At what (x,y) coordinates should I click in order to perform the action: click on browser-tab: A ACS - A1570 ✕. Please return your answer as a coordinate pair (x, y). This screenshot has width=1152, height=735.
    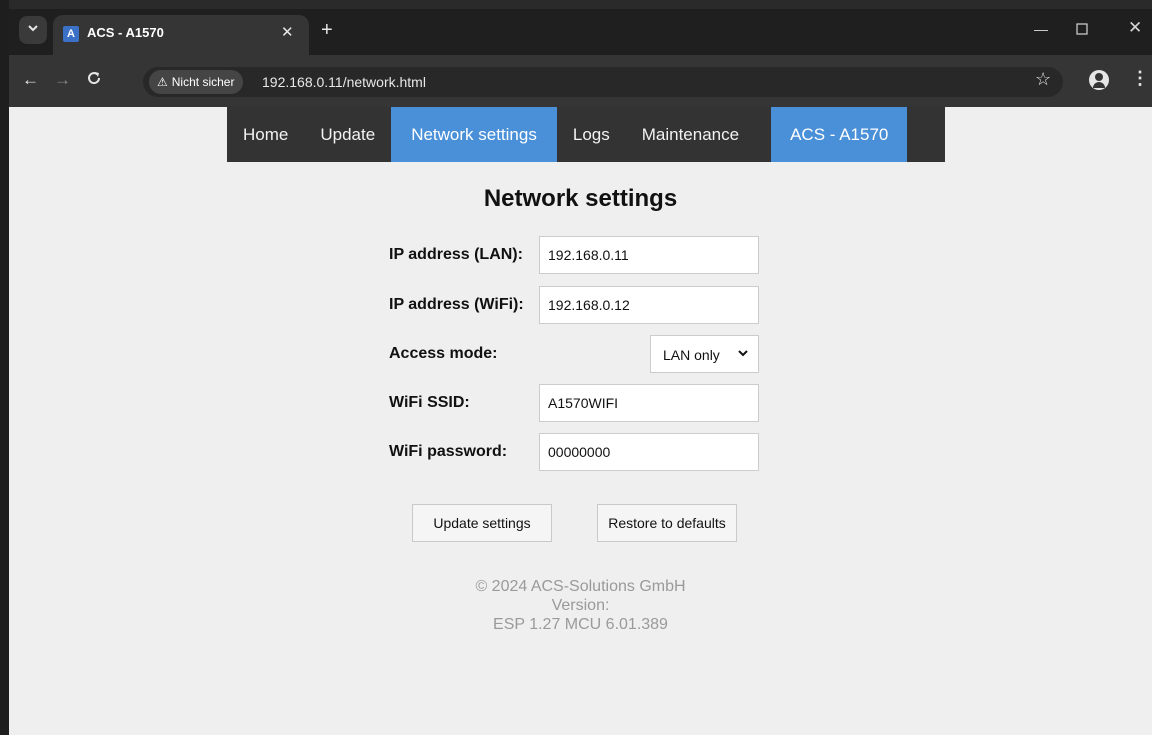
    Looking at the image, I should click on (181, 35).